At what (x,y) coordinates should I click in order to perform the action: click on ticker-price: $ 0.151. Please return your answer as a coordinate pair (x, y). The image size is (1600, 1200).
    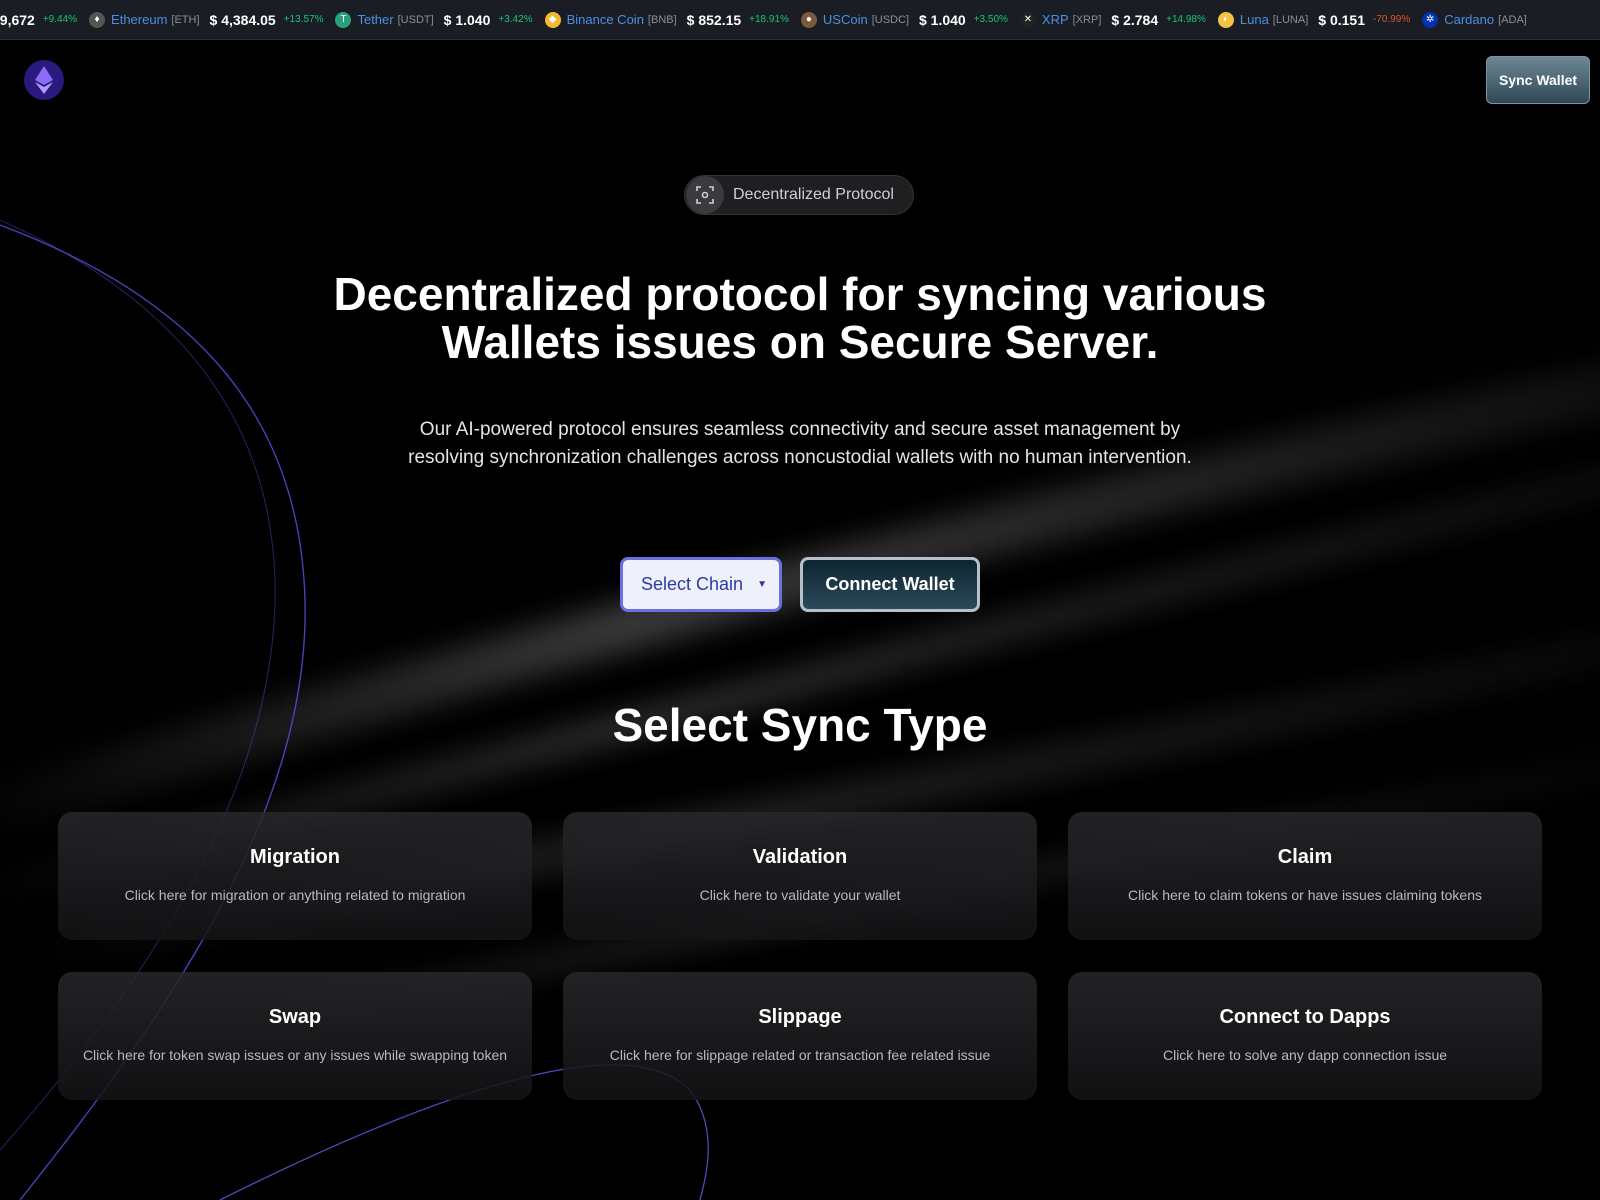
    Looking at the image, I should click on (1341, 19).